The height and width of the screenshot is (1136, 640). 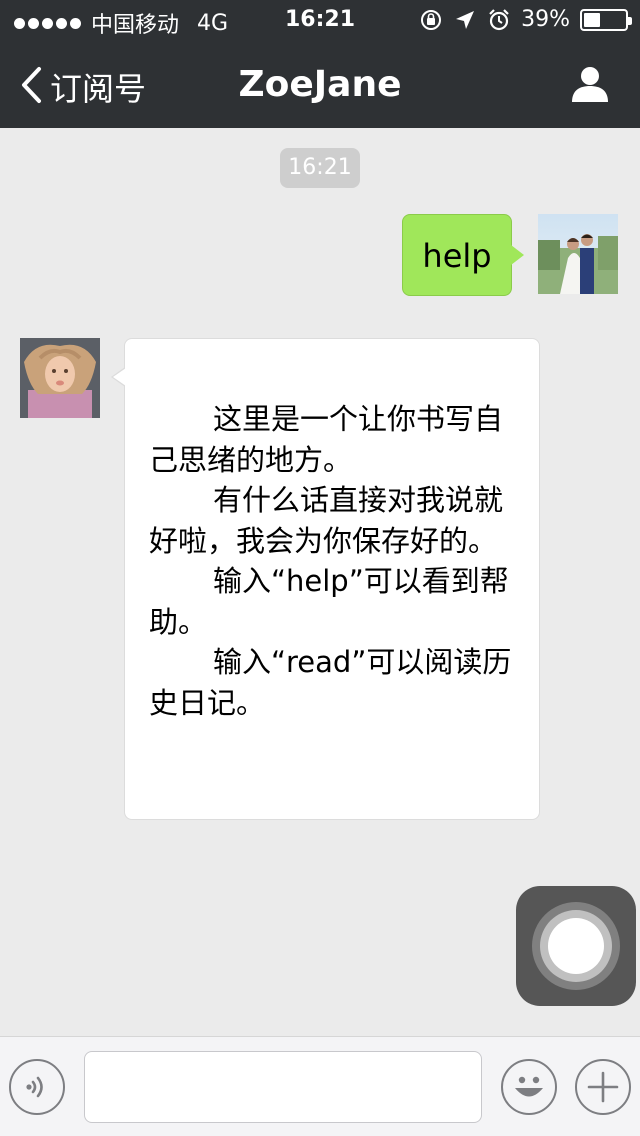 I want to click on navigation-bar: 订阅号 ZoeJane, so click(x=320, y=84).